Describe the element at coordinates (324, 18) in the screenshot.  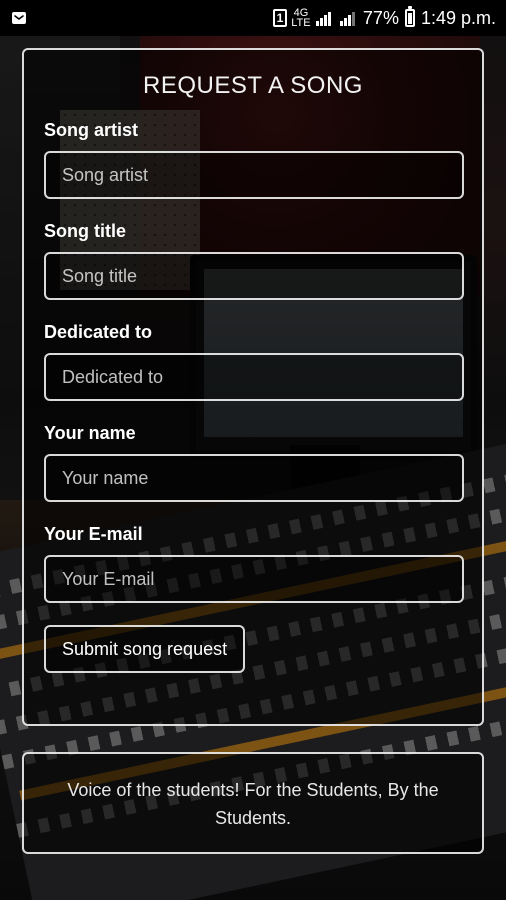
I see `signal-icon` at that location.